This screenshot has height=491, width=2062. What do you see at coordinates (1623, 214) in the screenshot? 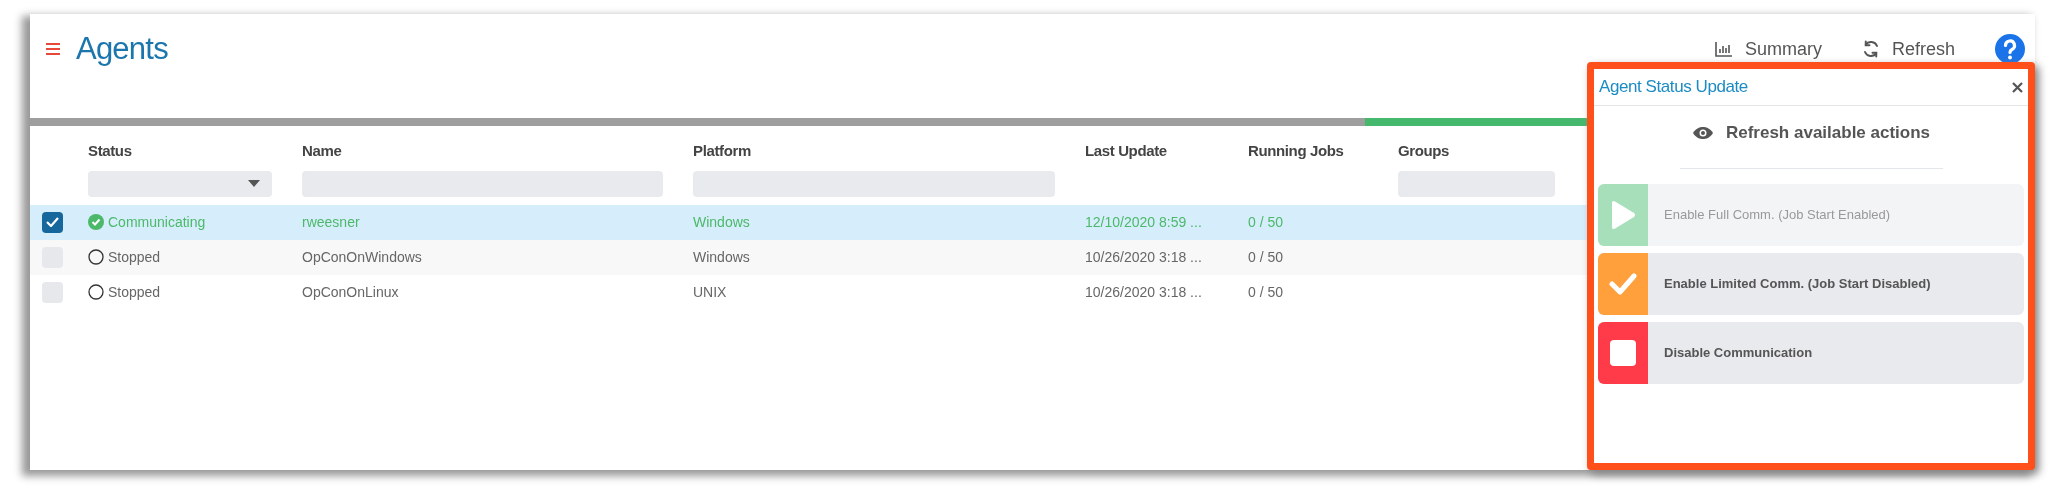
I see `play-icon` at bounding box center [1623, 214].